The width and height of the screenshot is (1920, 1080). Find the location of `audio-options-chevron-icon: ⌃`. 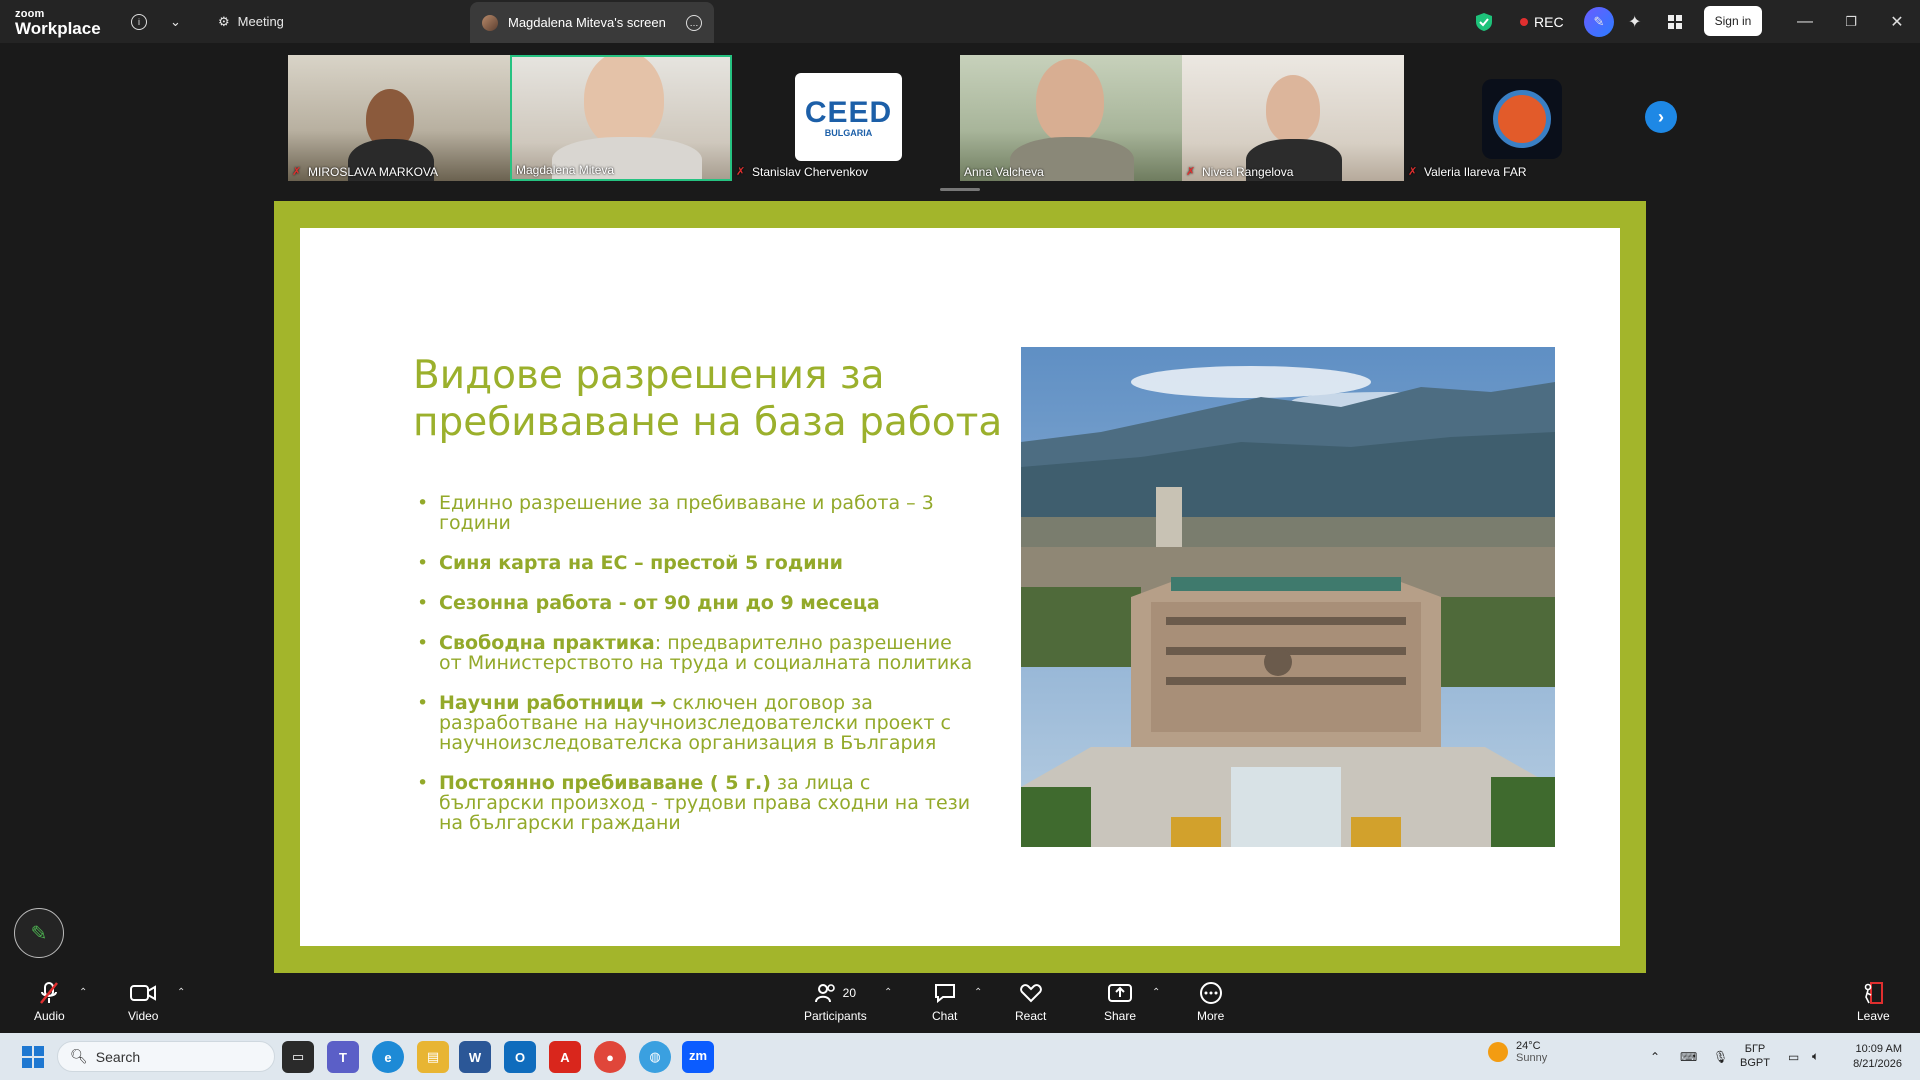

audio-options-chevron-icon: ⌃ is located at coordinates (83, 992).